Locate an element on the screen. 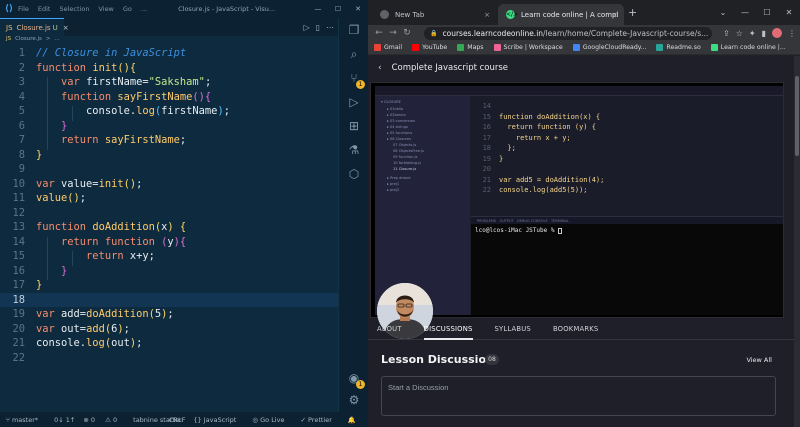  explorer-icon: ❐ is located at coordinates (354, 30).